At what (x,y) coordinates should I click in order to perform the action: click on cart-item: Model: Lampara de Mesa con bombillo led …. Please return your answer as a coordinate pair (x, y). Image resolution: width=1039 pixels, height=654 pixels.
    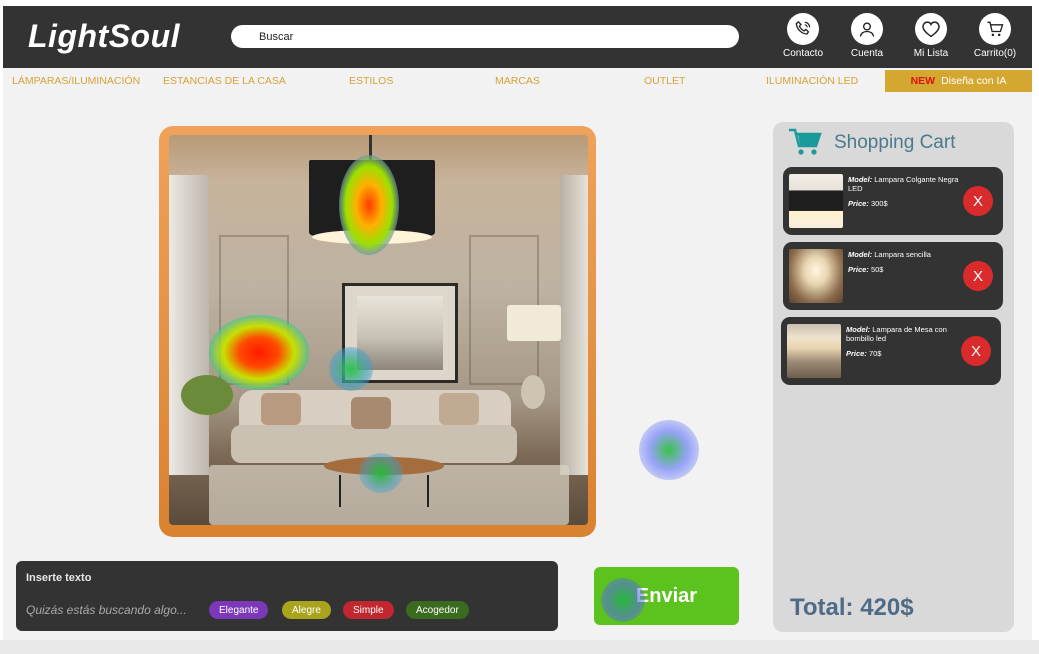
    Looking at the image, I should click on (891, 351).